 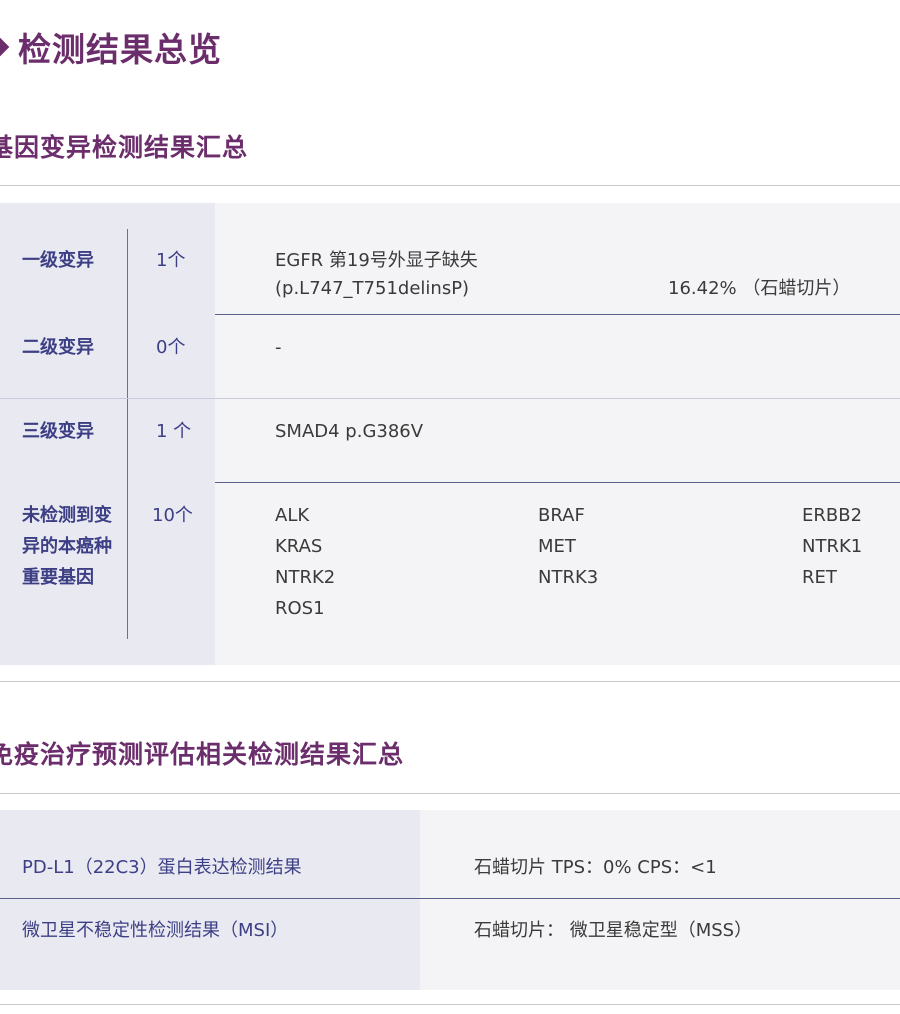 I want to click on pdl1-value: 石蜡切片 TPS：0% CPS：<1, so click(x=595, y=867).